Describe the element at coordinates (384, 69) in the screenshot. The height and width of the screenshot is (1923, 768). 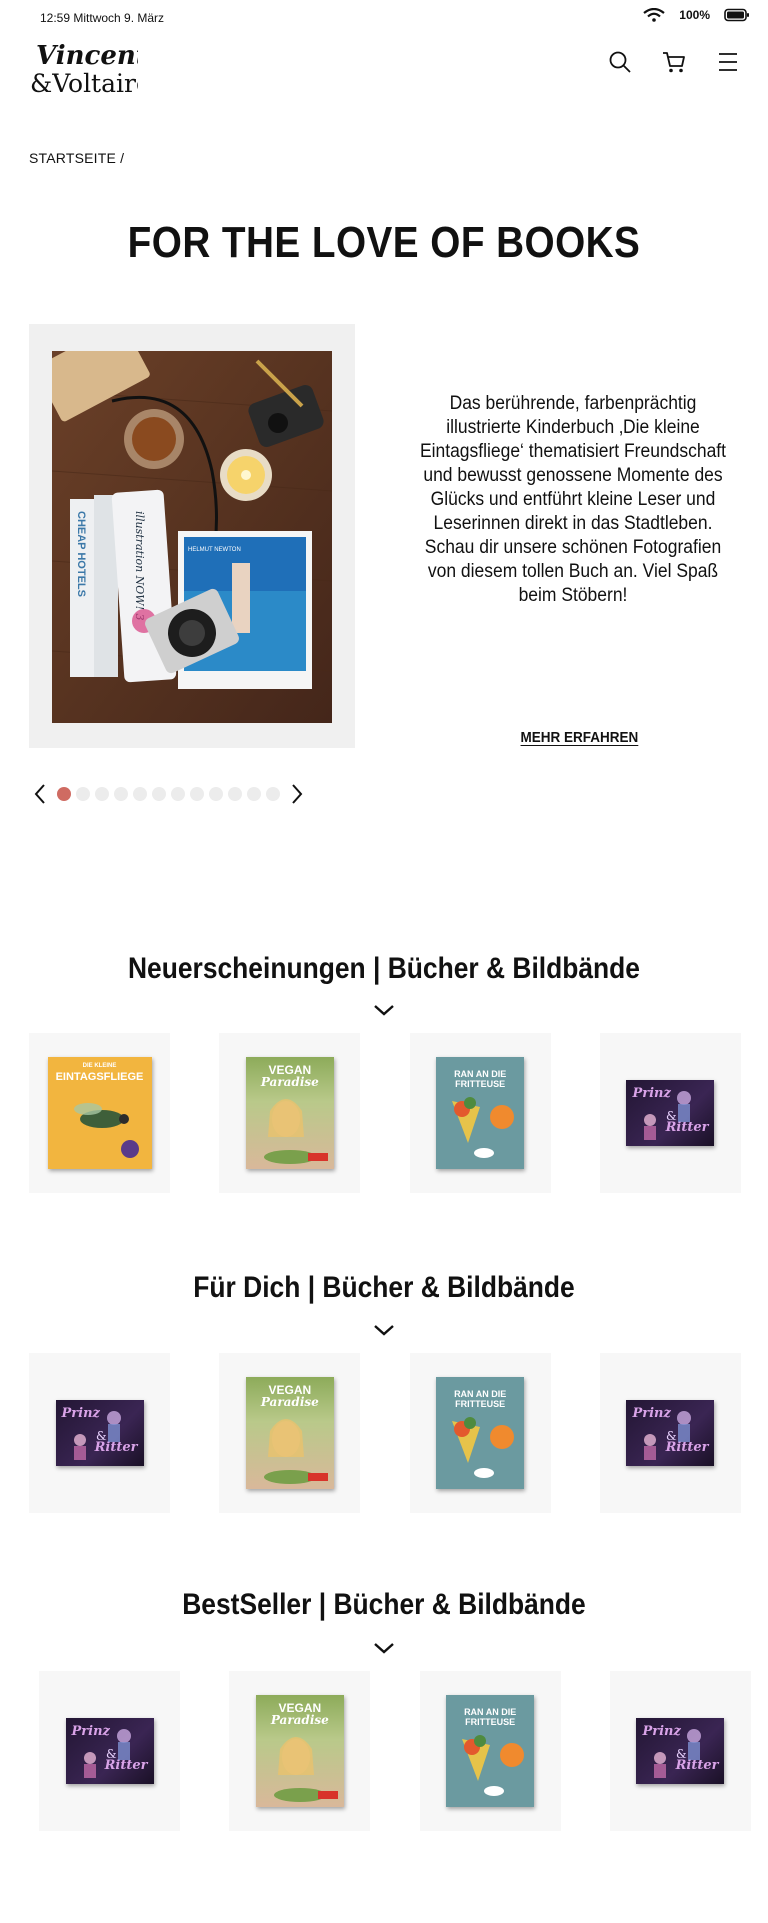
I see `site-header: Vincent &Voltaire` at that location.